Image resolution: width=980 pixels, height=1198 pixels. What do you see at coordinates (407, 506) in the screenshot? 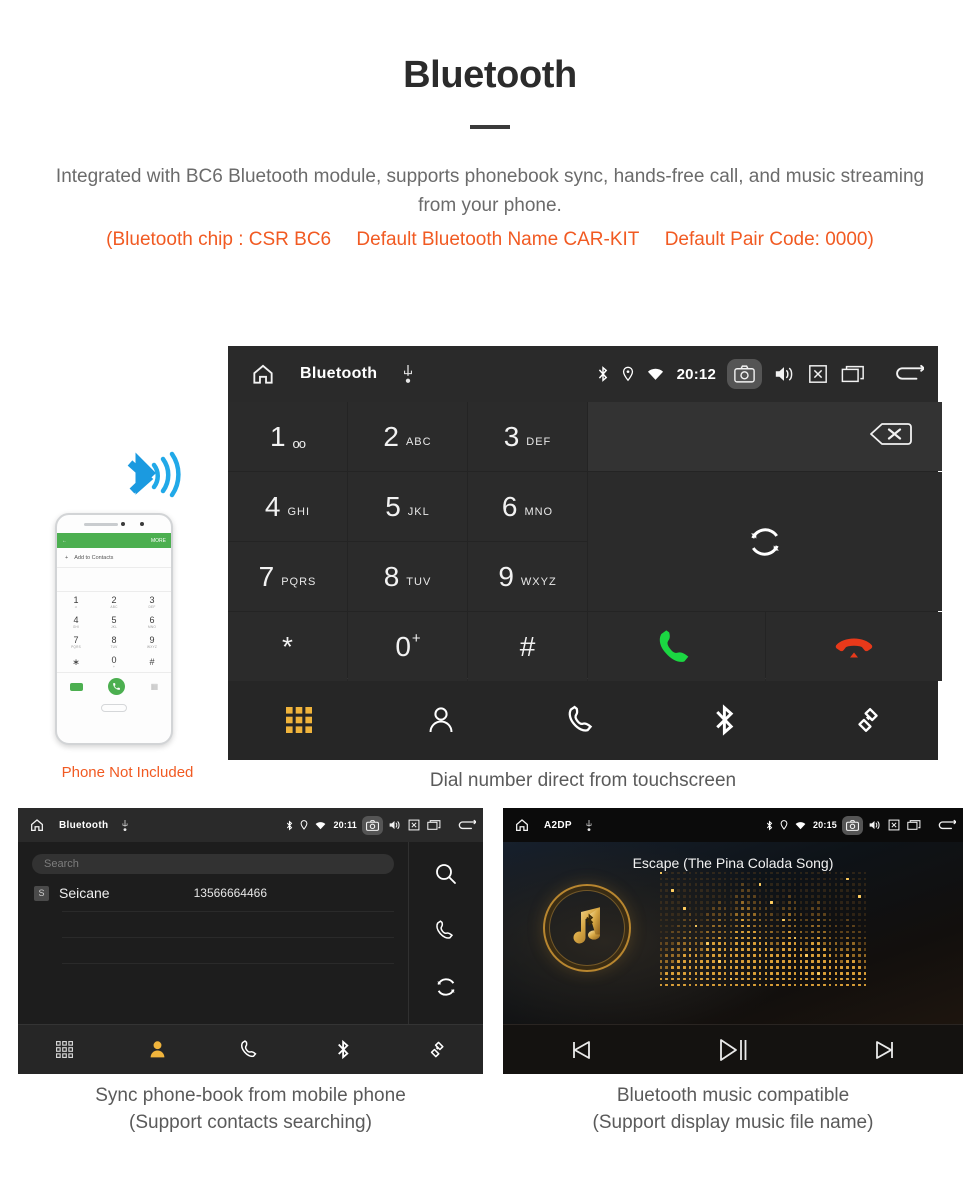
I see `dial-key-5: 5 JKL` at bounding box center [407, 506].